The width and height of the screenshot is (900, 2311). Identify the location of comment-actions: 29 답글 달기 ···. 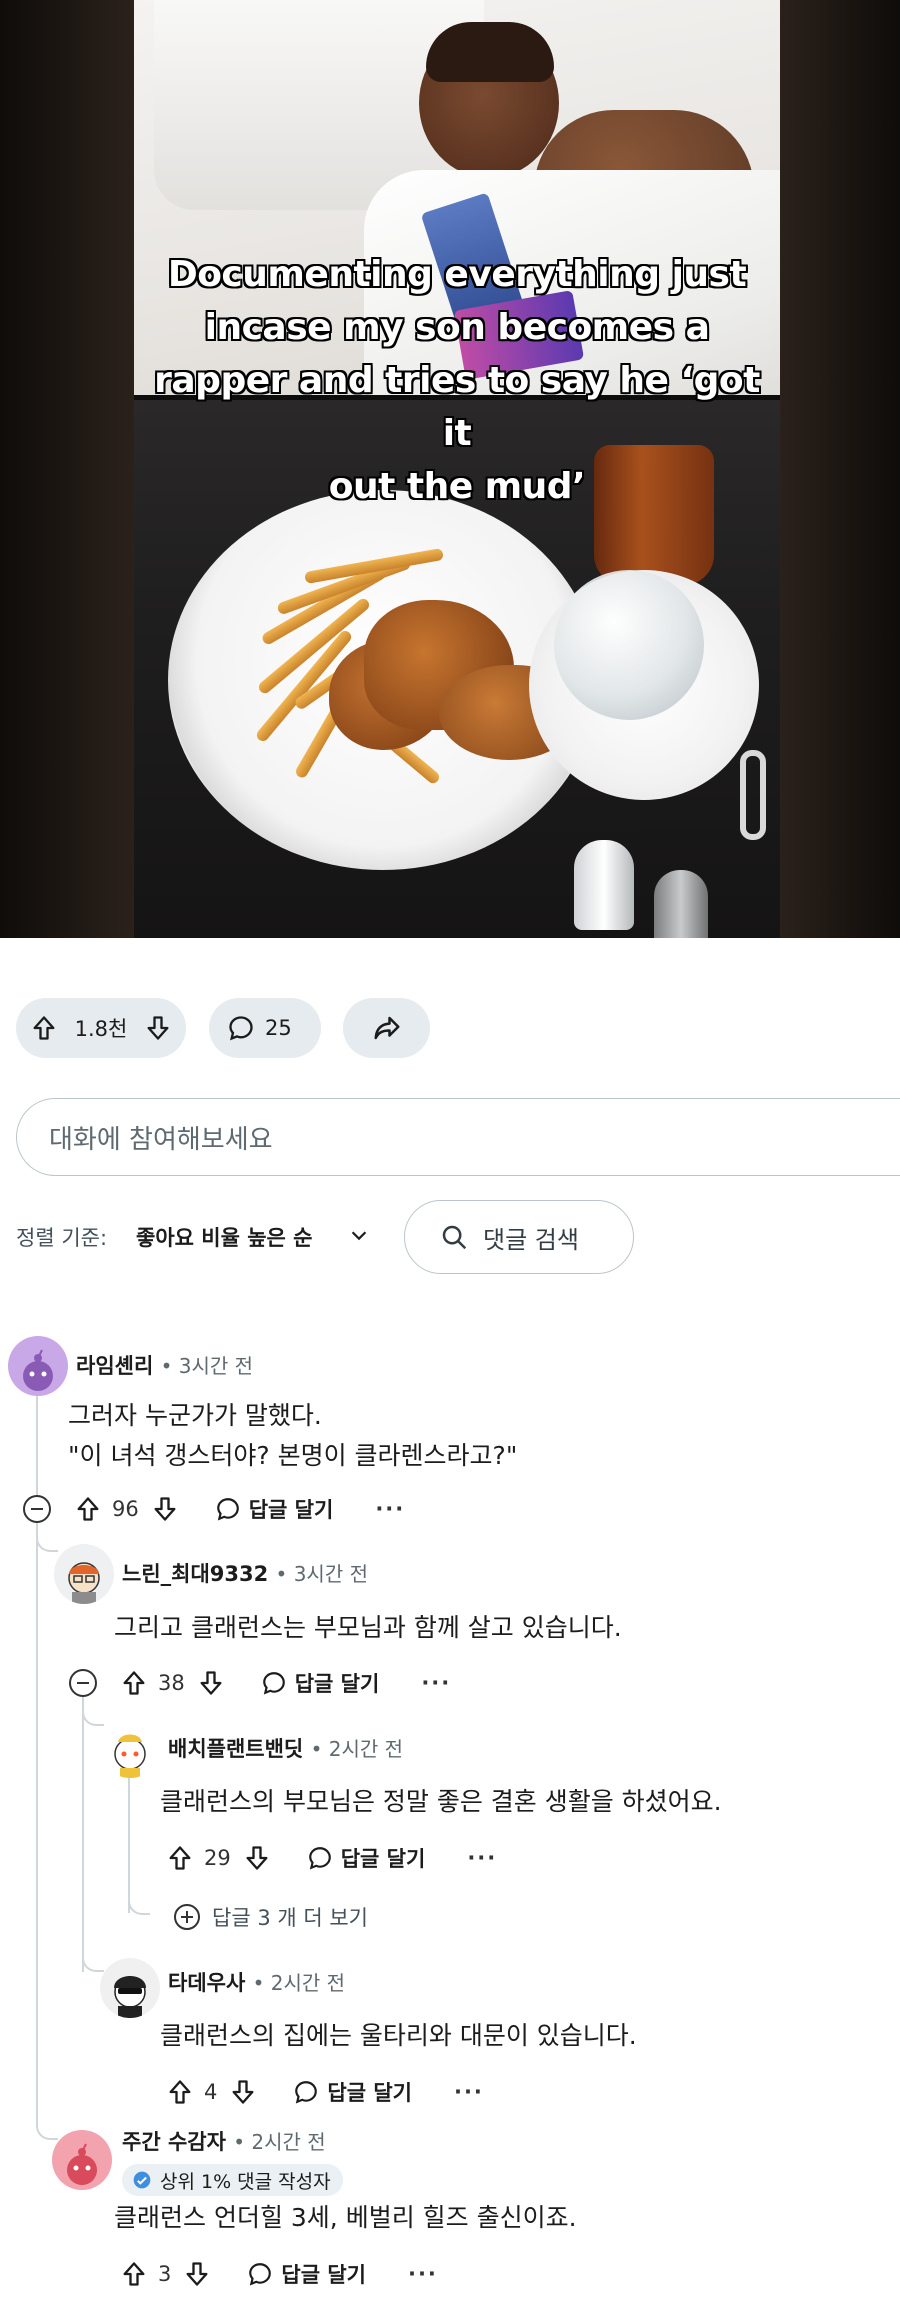
(331, 1858).